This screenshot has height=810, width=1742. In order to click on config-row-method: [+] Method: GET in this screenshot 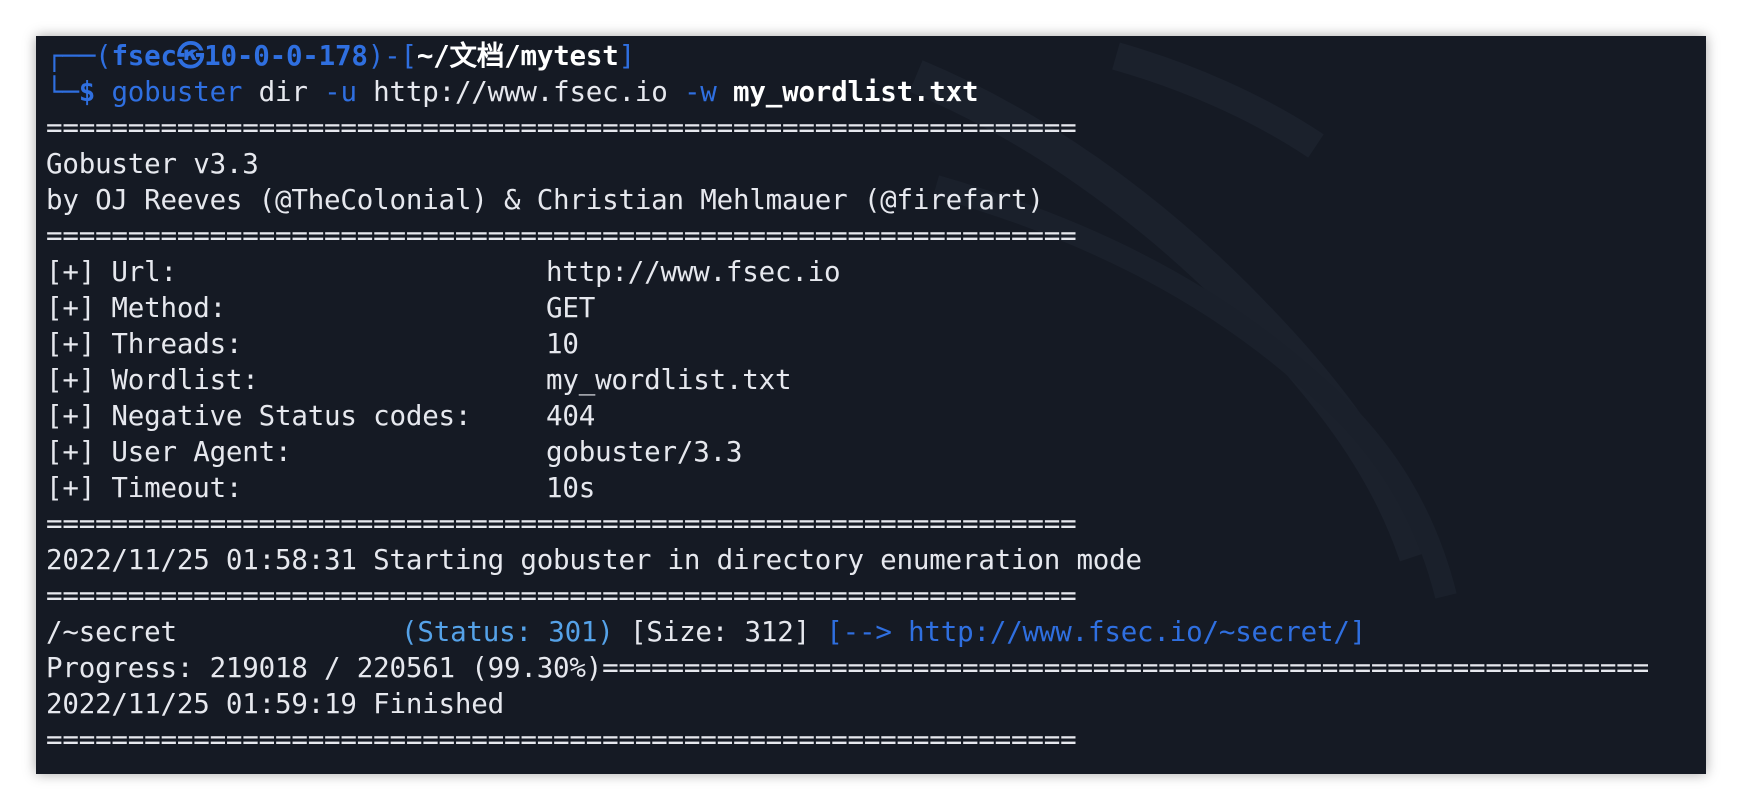, I will do `click(876, 308)`.